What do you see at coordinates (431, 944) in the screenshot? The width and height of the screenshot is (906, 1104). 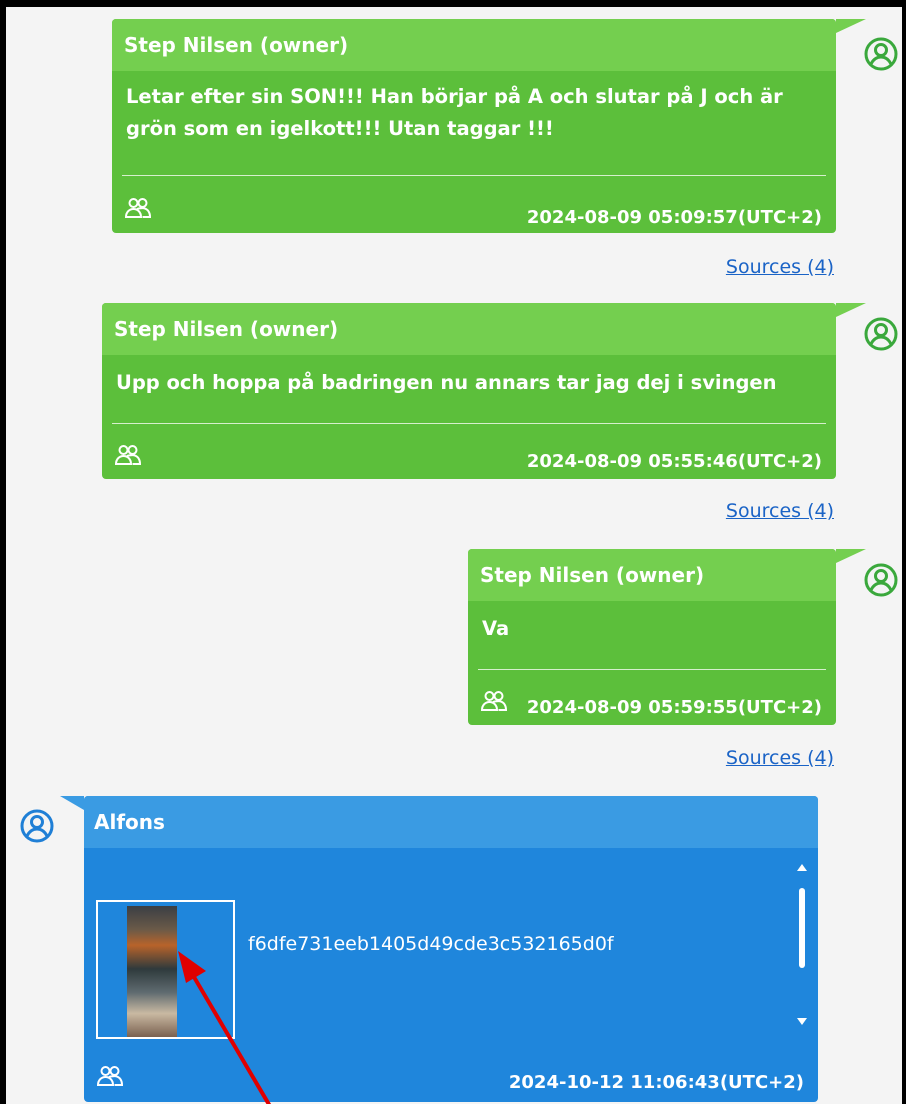 I see `attachment-name: f6dfe731eeb1405d49cde3c532165d0f` at bounding box center [431, 944].